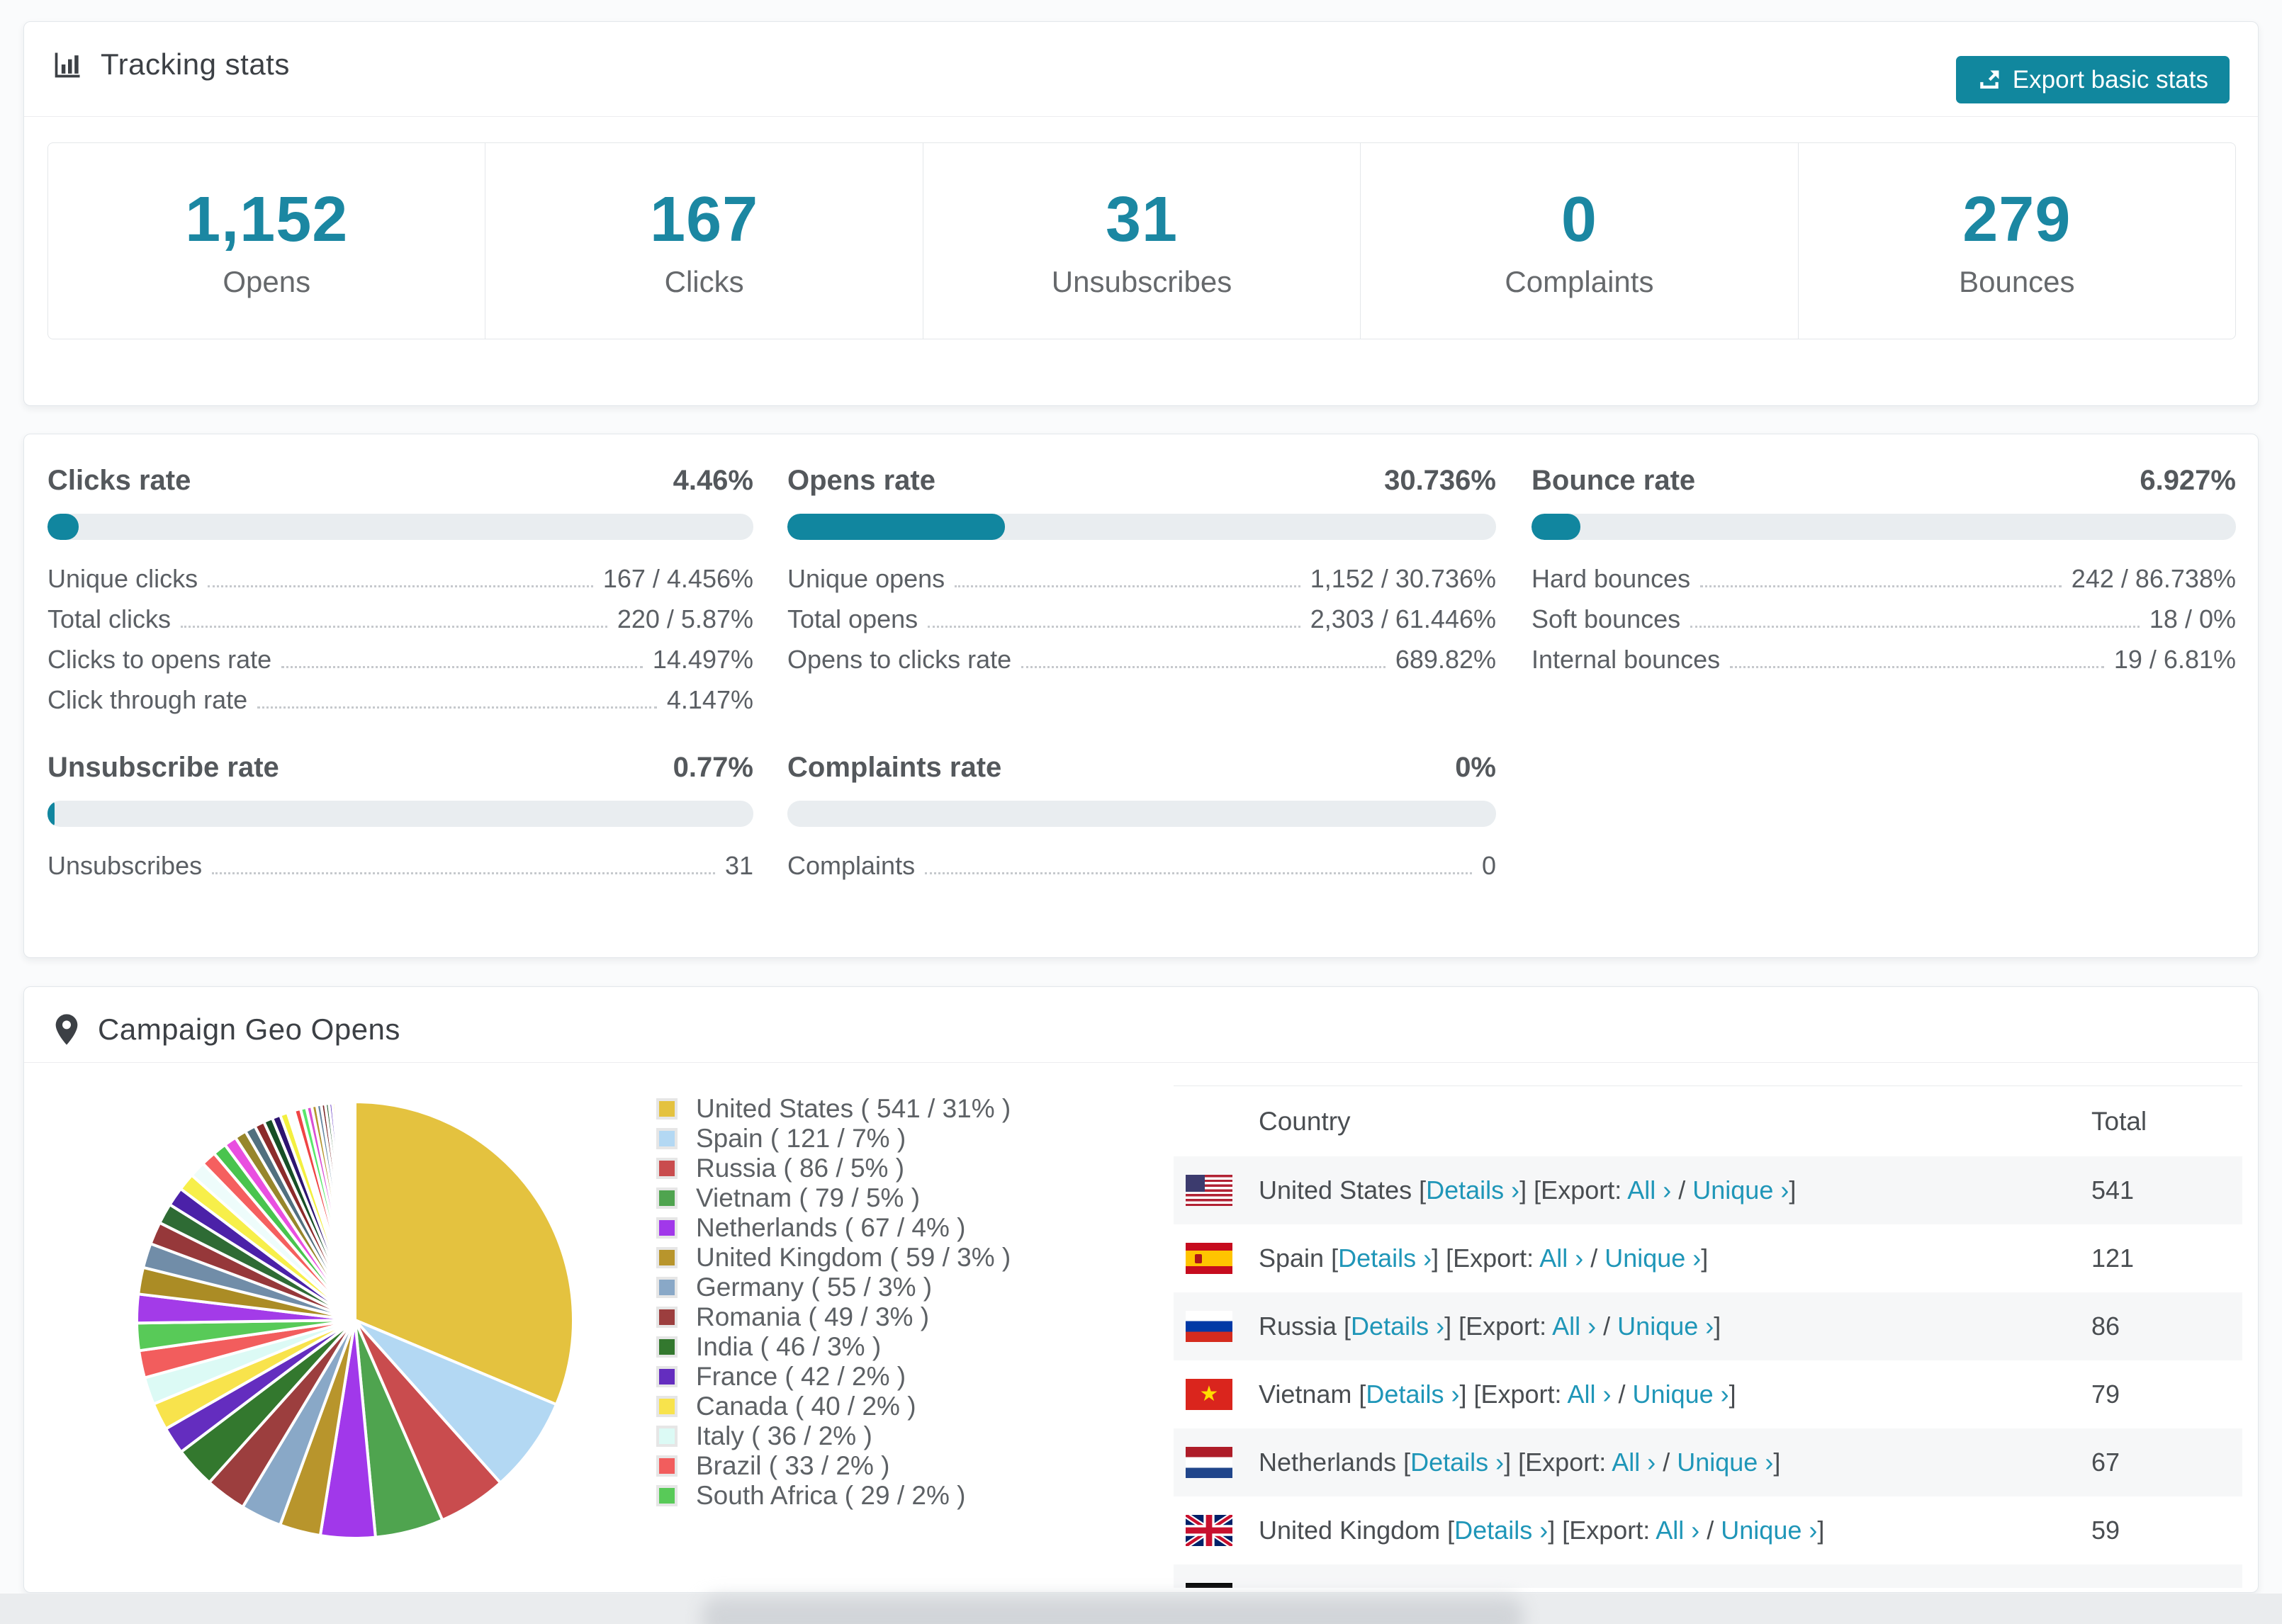 The height and width of the screenshot is (1624, 2282). Describe the element at coordinates (267, 241) in the screenshot. I see `stat-cell-opens: 1,152 Opens` at that location.